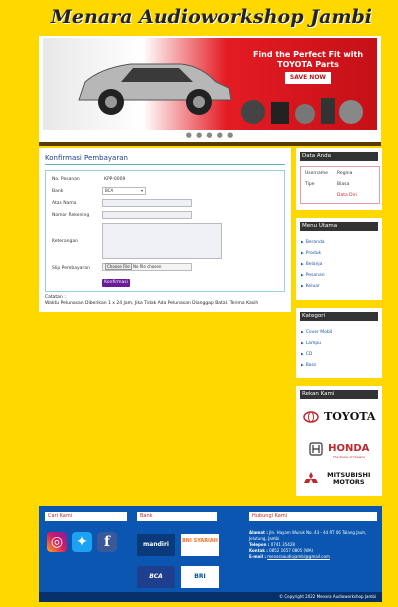 Image resolution: width=398 pixels, height=607 pixels. What do you see at coordinates (162, 241) in the screenshot?
I see `note-textarea` at bounding box center [162, 241].